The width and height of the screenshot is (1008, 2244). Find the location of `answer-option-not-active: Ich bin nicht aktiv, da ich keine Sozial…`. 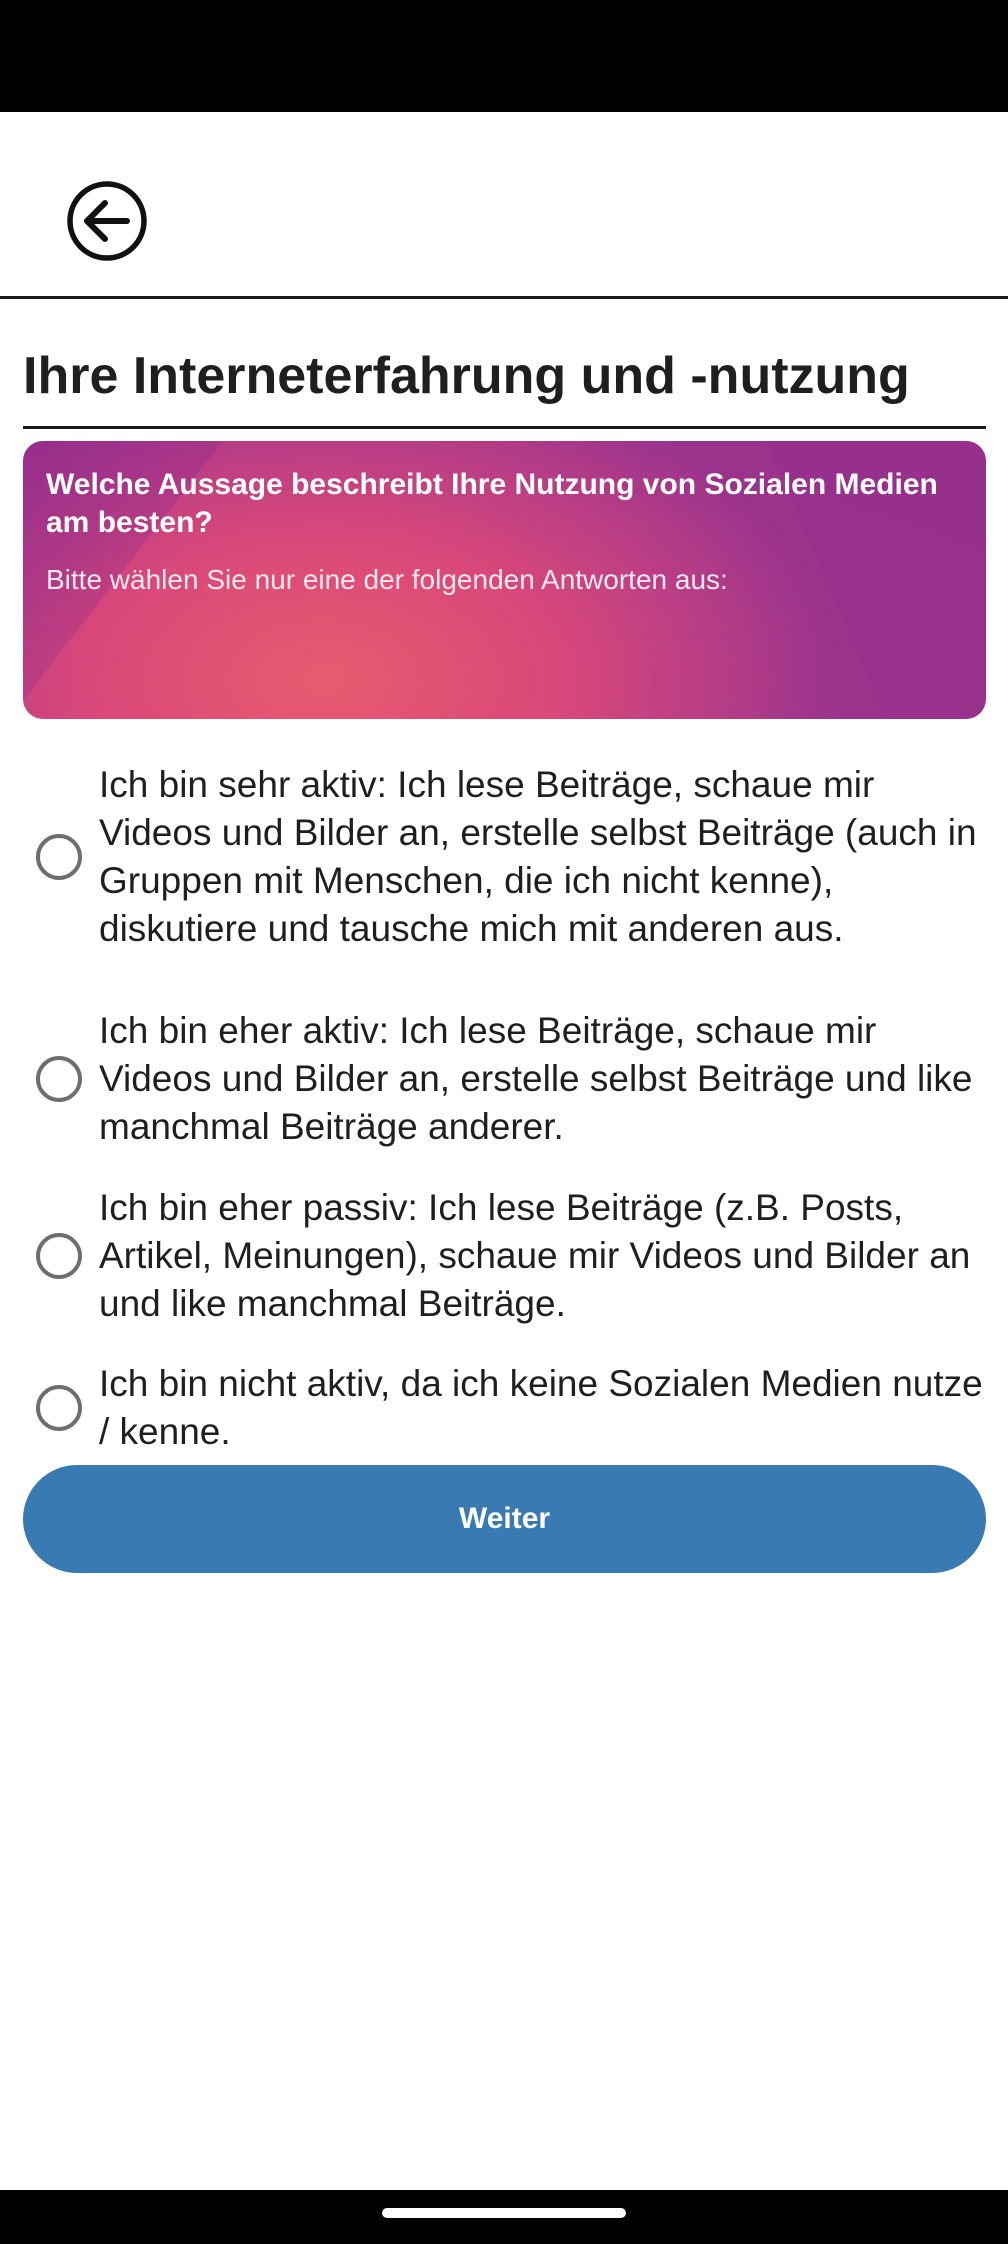

answer-option-not-active: Ich bin nicht aktiv, da ich keine Sozial… is located at coordinates (504, 1408).